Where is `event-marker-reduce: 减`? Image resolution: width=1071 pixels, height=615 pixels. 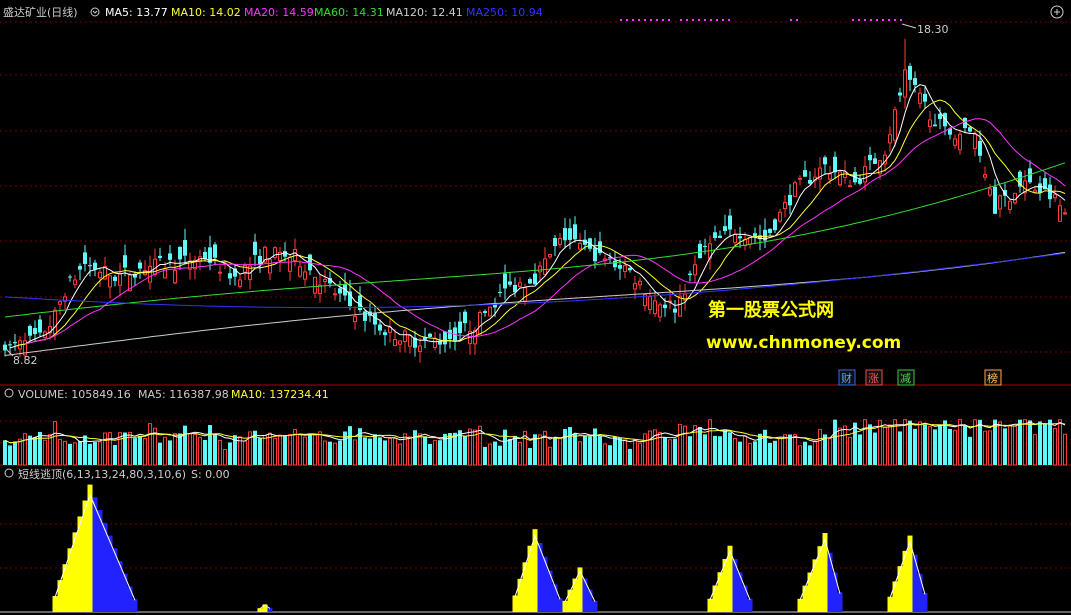 event-marker-reduce: 减 is located at coordinates (906, 377).